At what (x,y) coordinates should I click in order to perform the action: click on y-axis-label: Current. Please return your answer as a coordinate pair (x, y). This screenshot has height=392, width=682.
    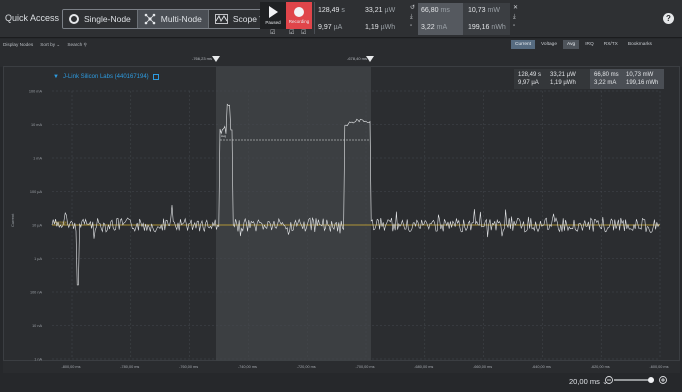
    Looking at the image, I should click on (12, 220).